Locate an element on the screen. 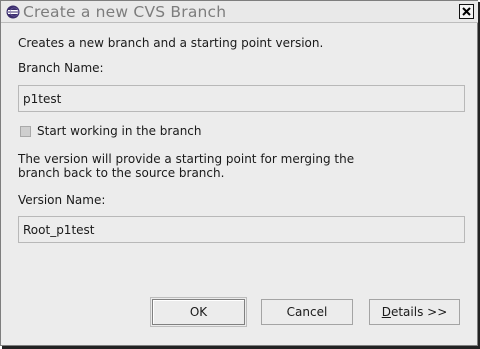 The image size is (480, 349). start-working-checkbox is located at coordinates (25, 131).